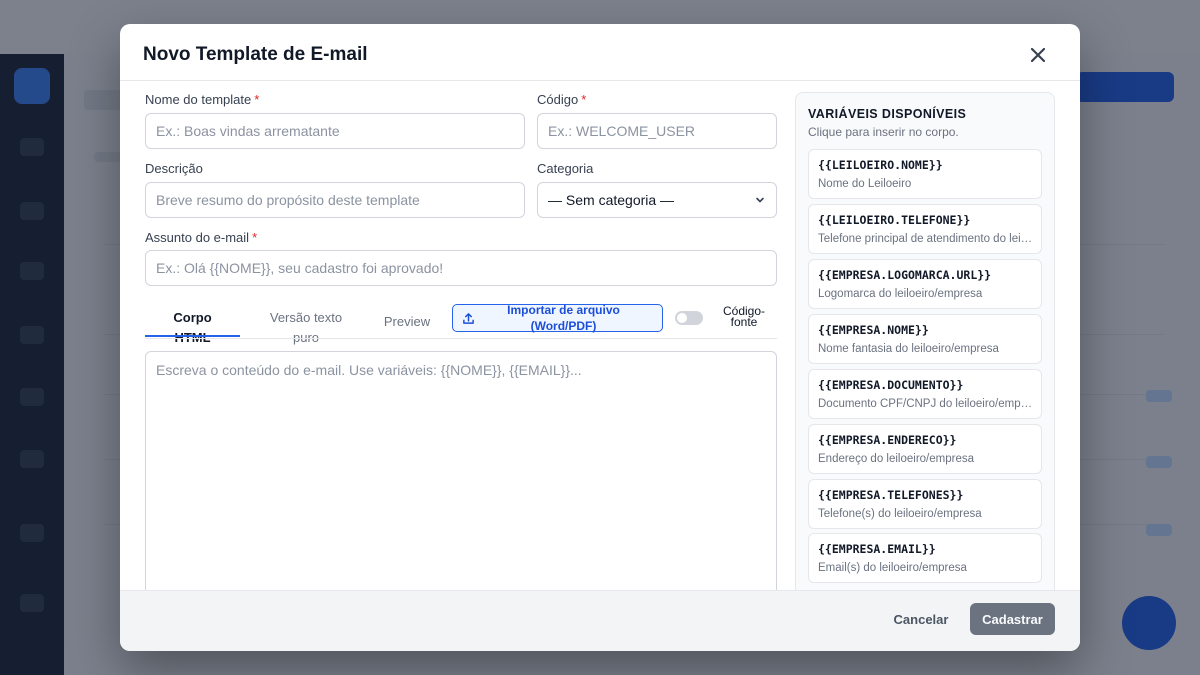 Image resolution: width=1200 pixels, height=675 pixels. I want to click on variable-item: {{LEILOEIRO.NOME}} Nome do Leiloeiro, so click(925, 174).